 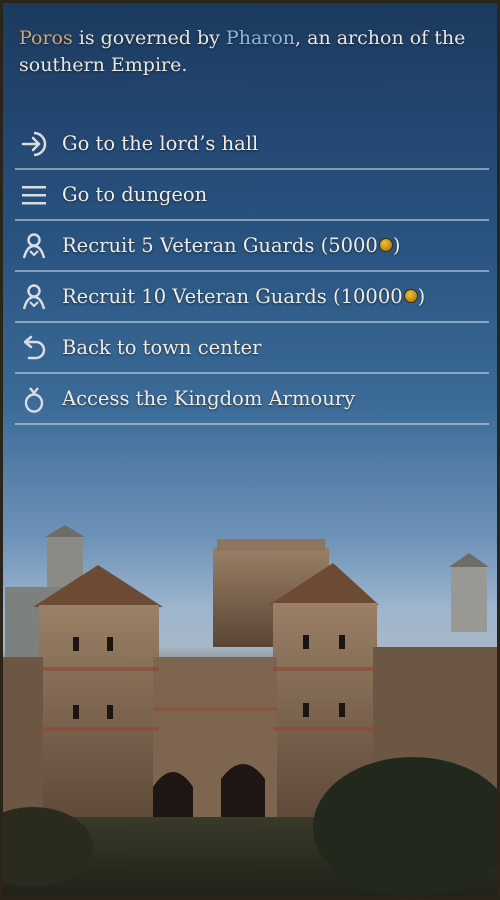 I want to click on menu-item-recruit-10: Recruit 10 Veteran Guards (10000), so click(x=252, y=297).